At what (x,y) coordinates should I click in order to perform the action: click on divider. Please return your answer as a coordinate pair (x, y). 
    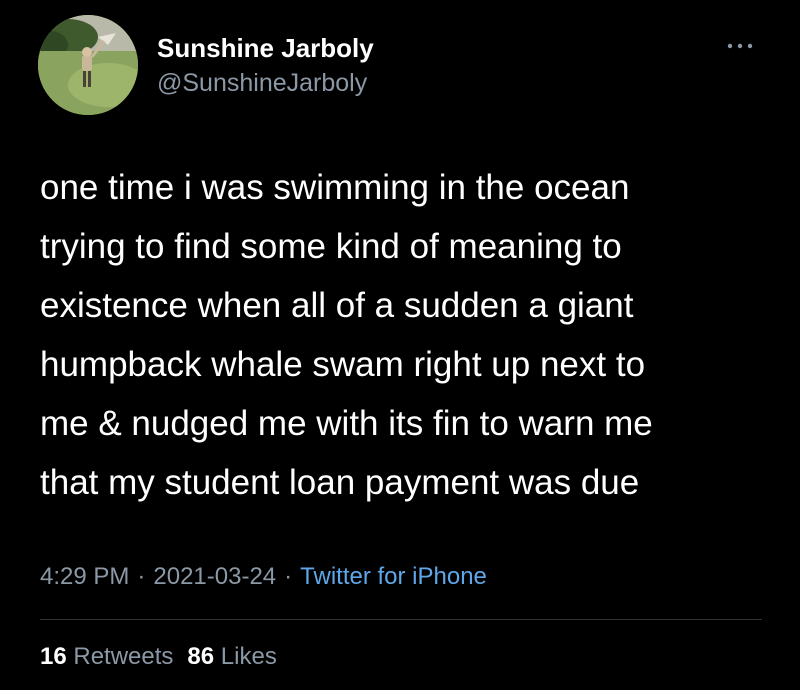
    Looking at the image, I should click on (401, 619).